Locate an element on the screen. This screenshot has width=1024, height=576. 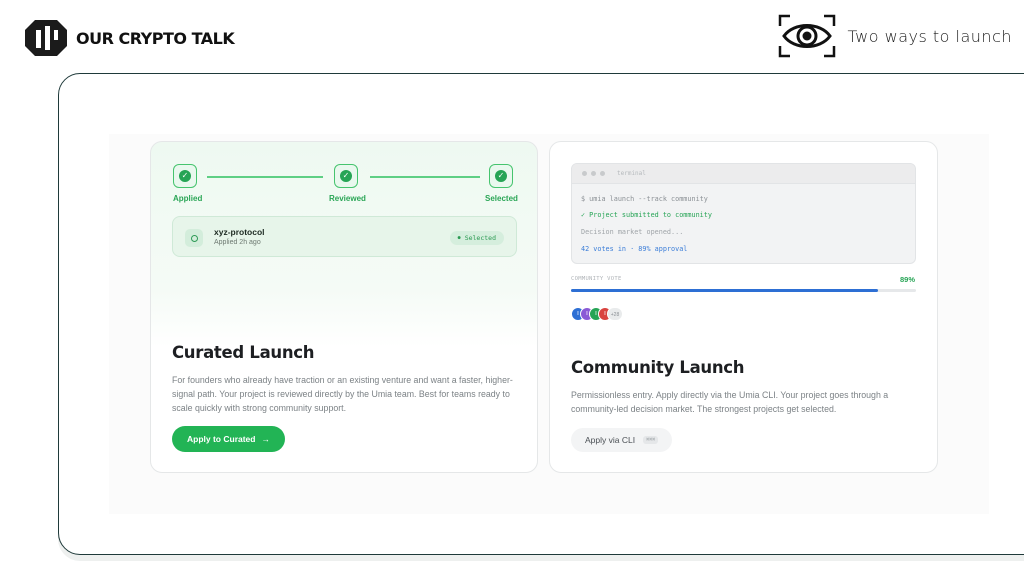
arrow-right-icon: → is located at coordinates (265, 439).